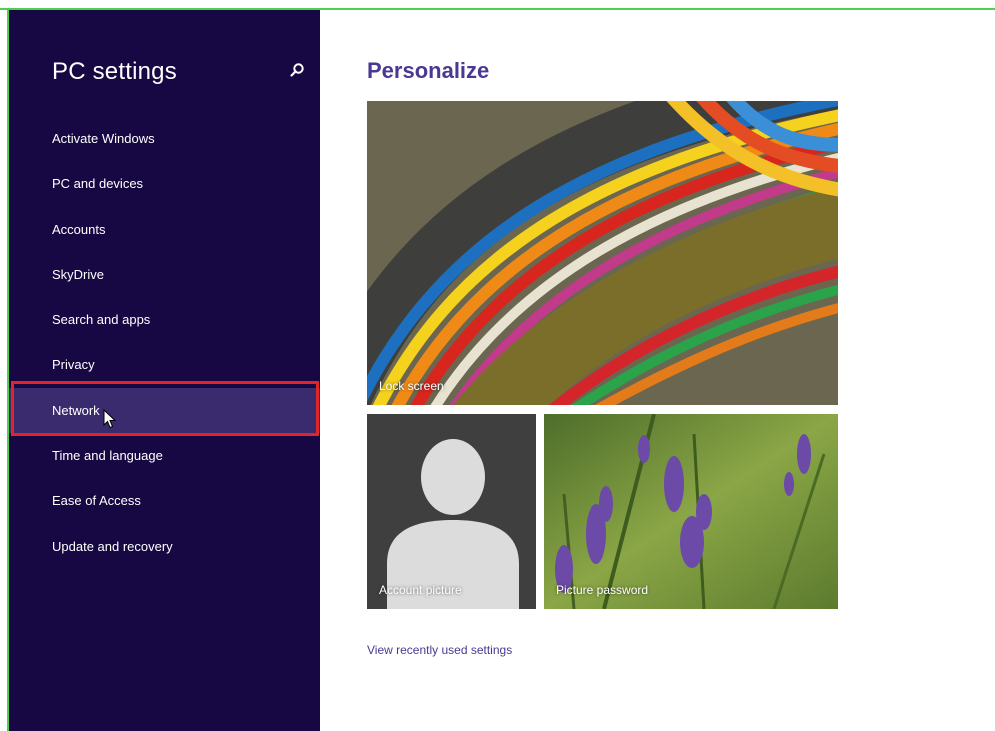  What do you see at coordinates (164, 546) in the screenshot?
I see `sidebar-item-update-and-recovery: Update and recovery` at bounding box center [164, 546].